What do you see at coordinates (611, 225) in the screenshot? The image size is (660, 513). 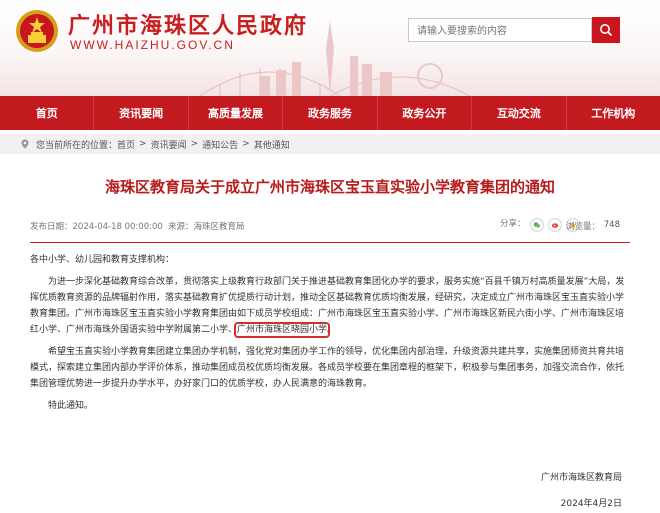 I see `view-count: 748` at bounding box center [611, 225].